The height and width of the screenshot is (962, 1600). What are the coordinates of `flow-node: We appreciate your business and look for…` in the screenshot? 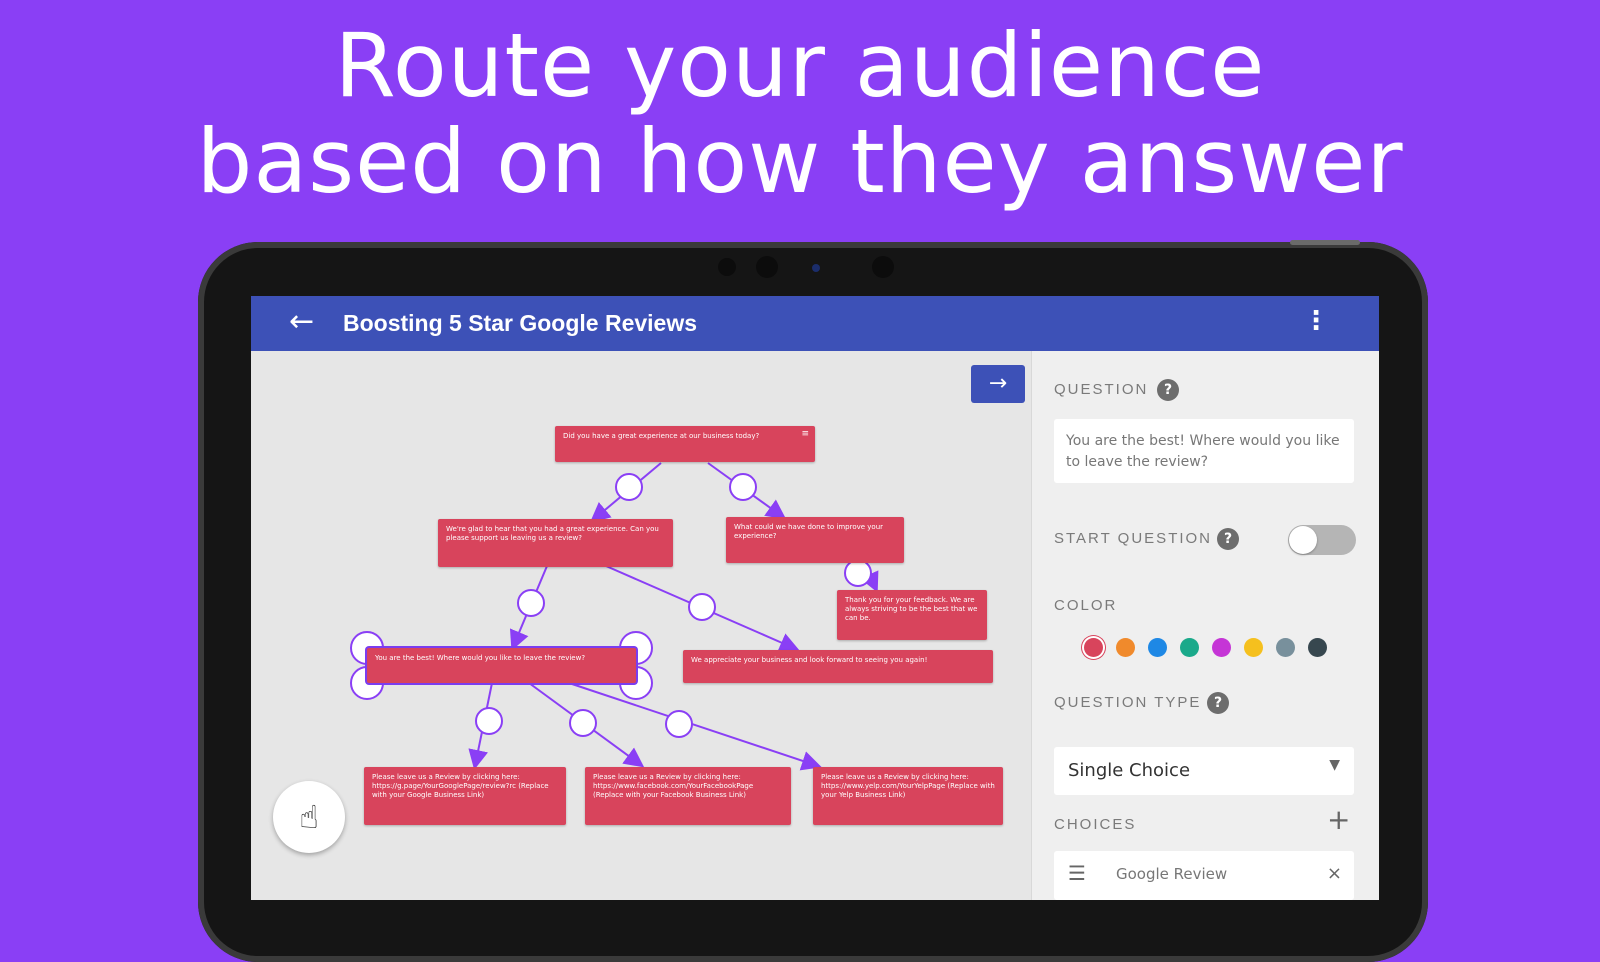 It's located at (838, 666).